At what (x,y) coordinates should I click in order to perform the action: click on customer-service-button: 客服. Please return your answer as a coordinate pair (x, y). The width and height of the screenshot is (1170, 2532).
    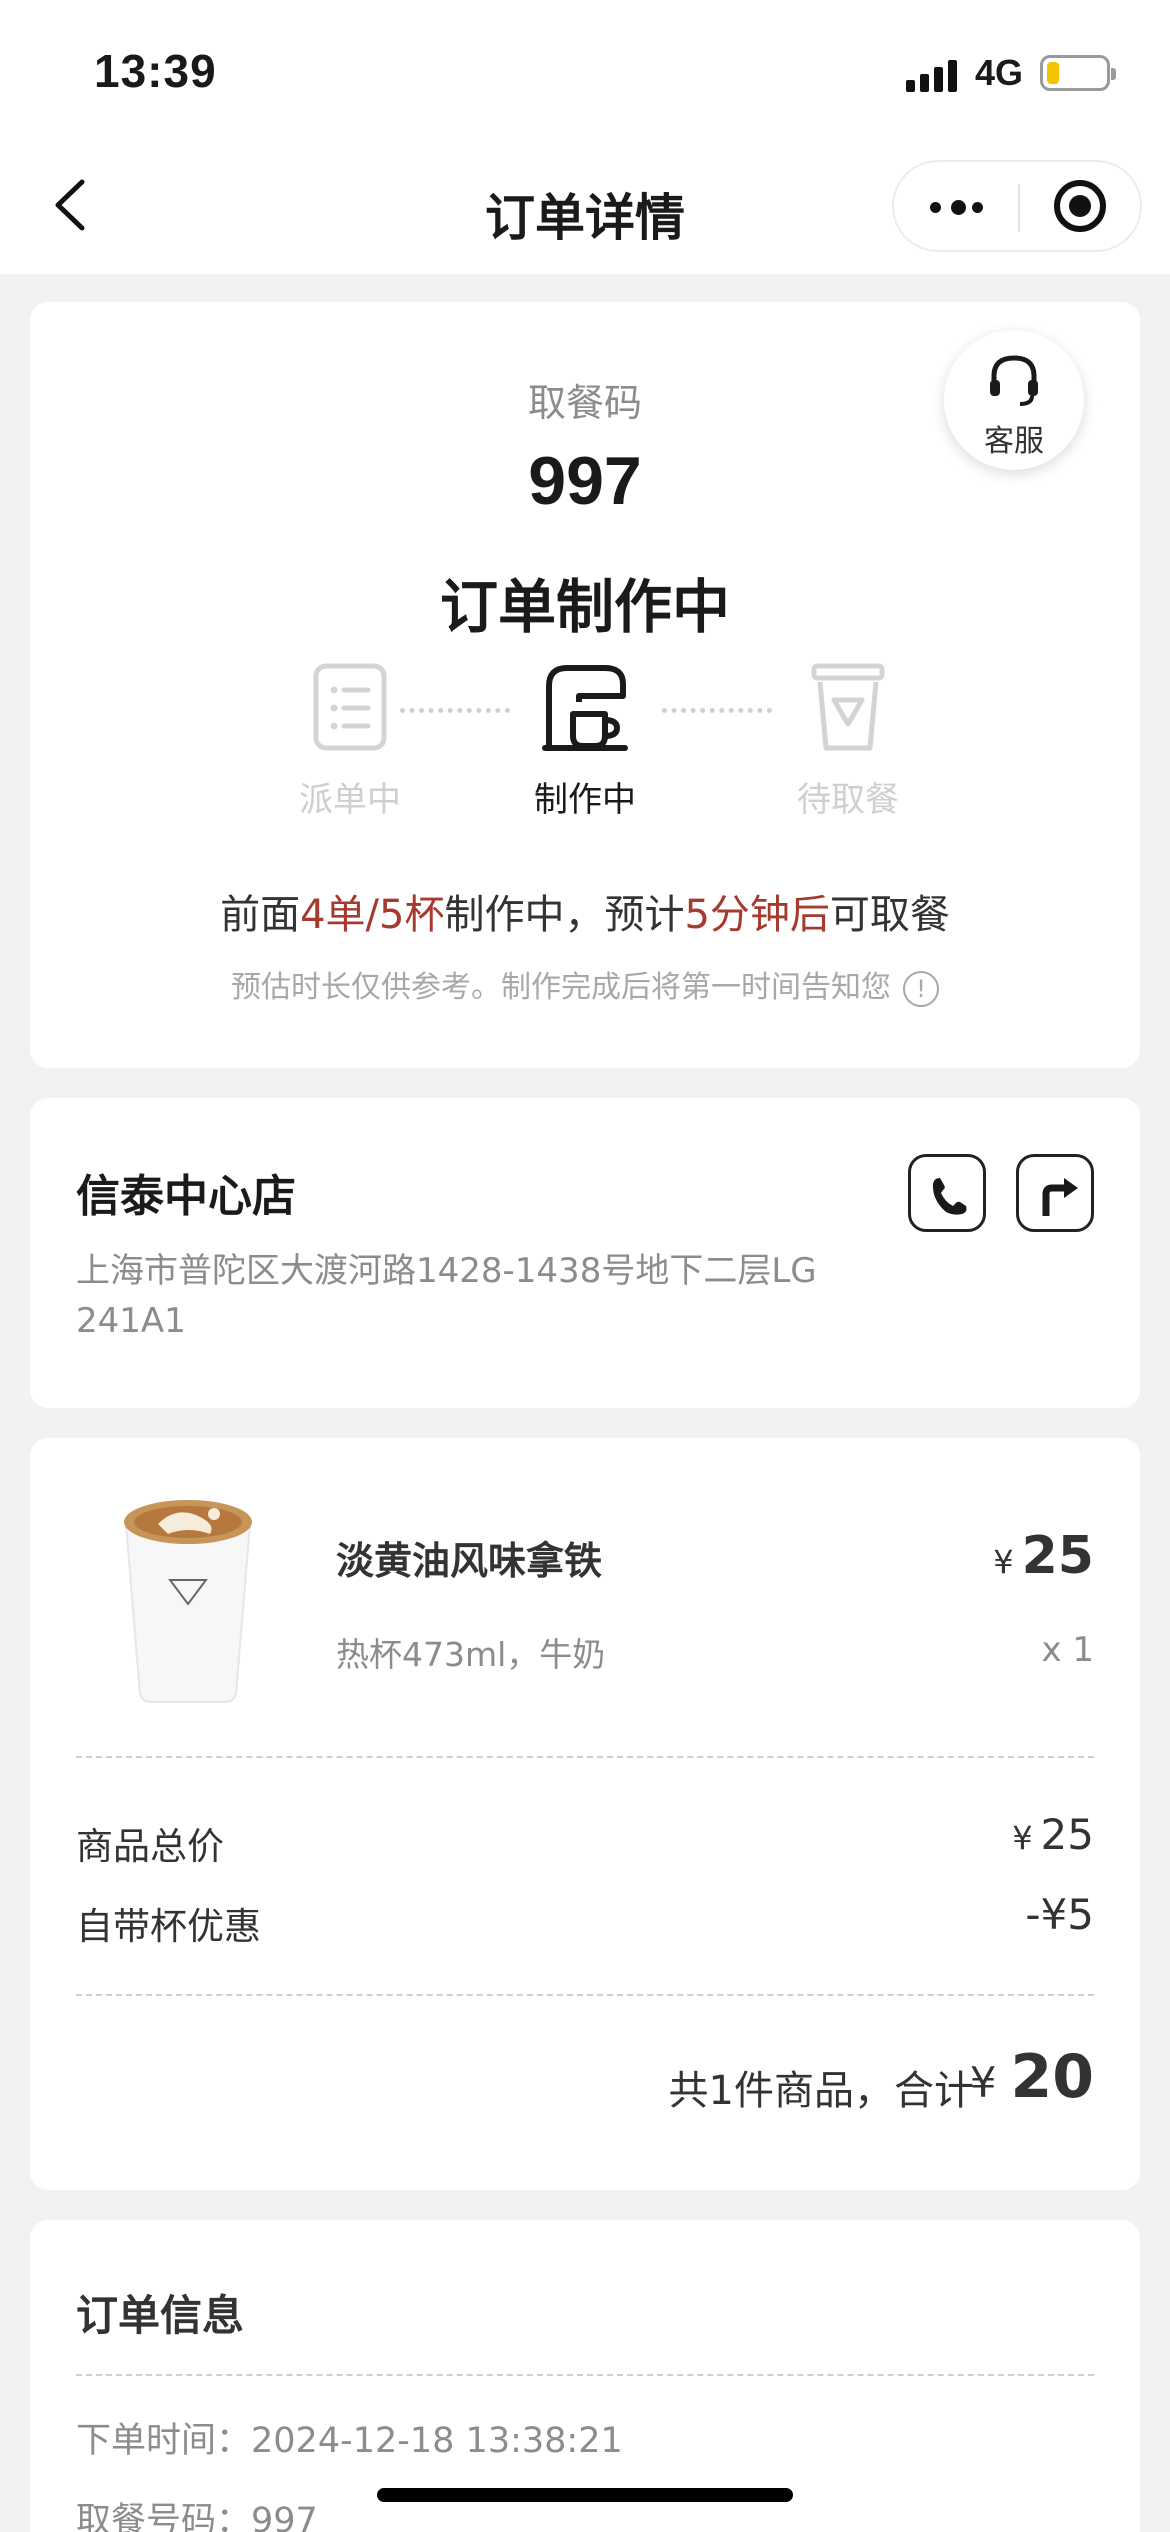
    Looking at the image, I should click on (1014, 400).